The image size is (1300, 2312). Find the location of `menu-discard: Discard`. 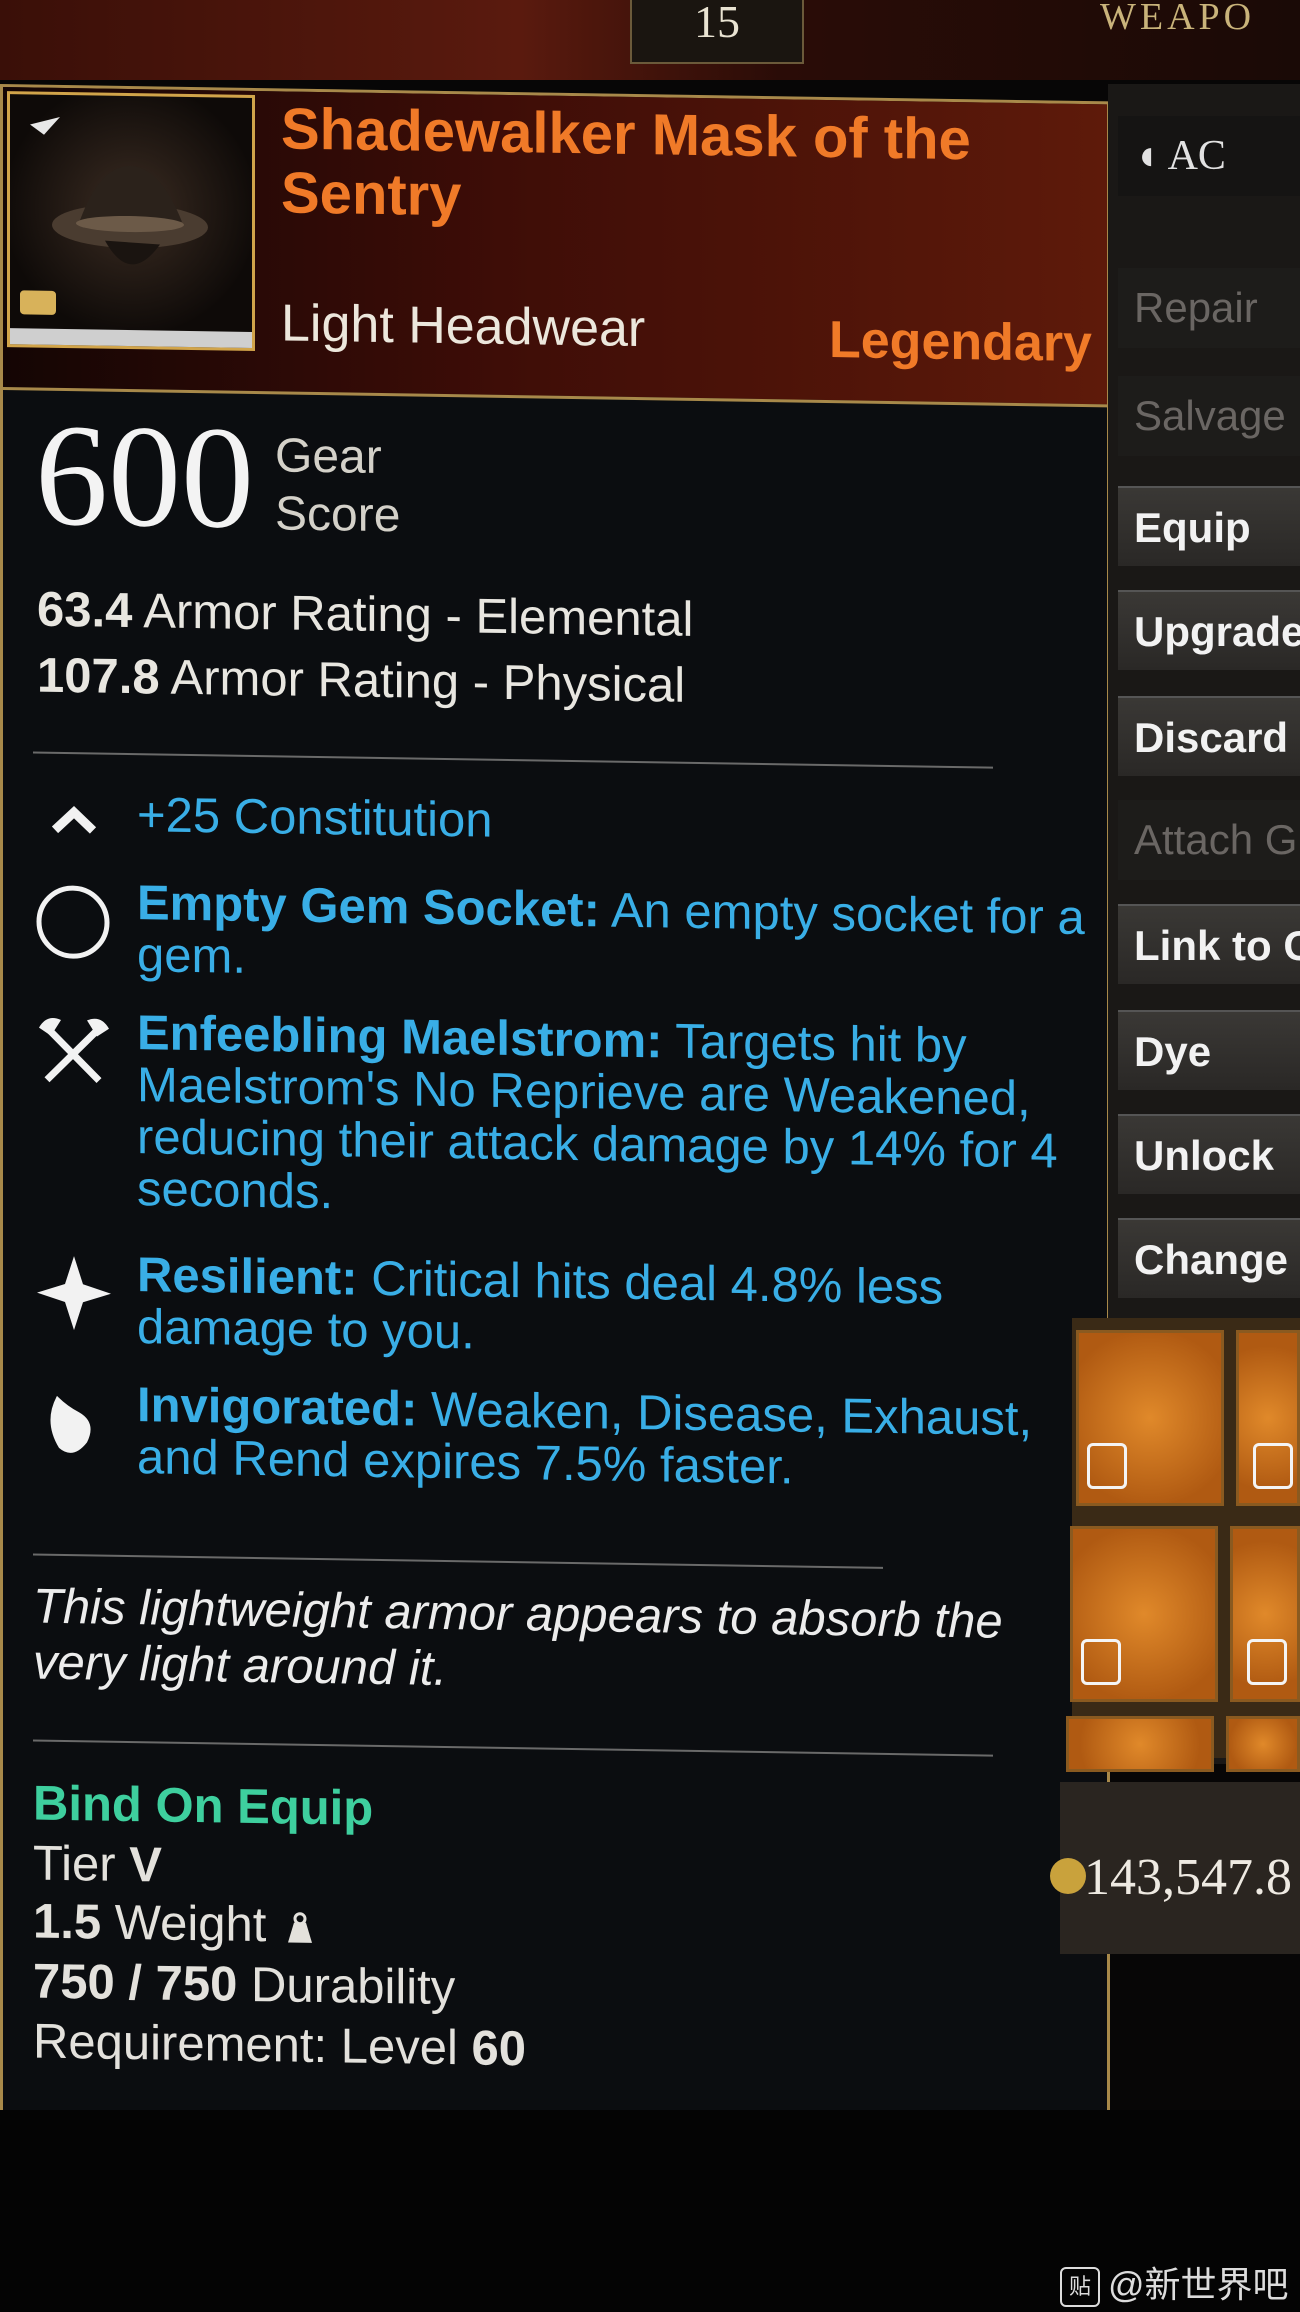

menu-discard: Discard is located at coordinates (1209, 736).